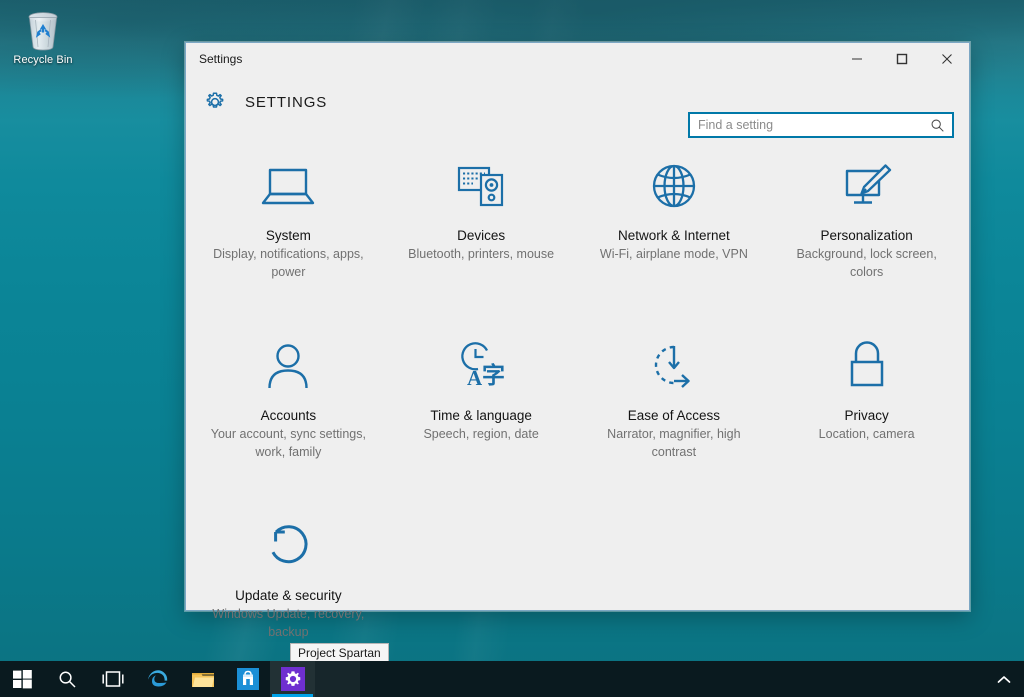 The image size is (1024, 697). What do you see at coordinates (481, 186) in the screenshot?
I see `keyboard-device-icon` at bounding box center [481, 186].